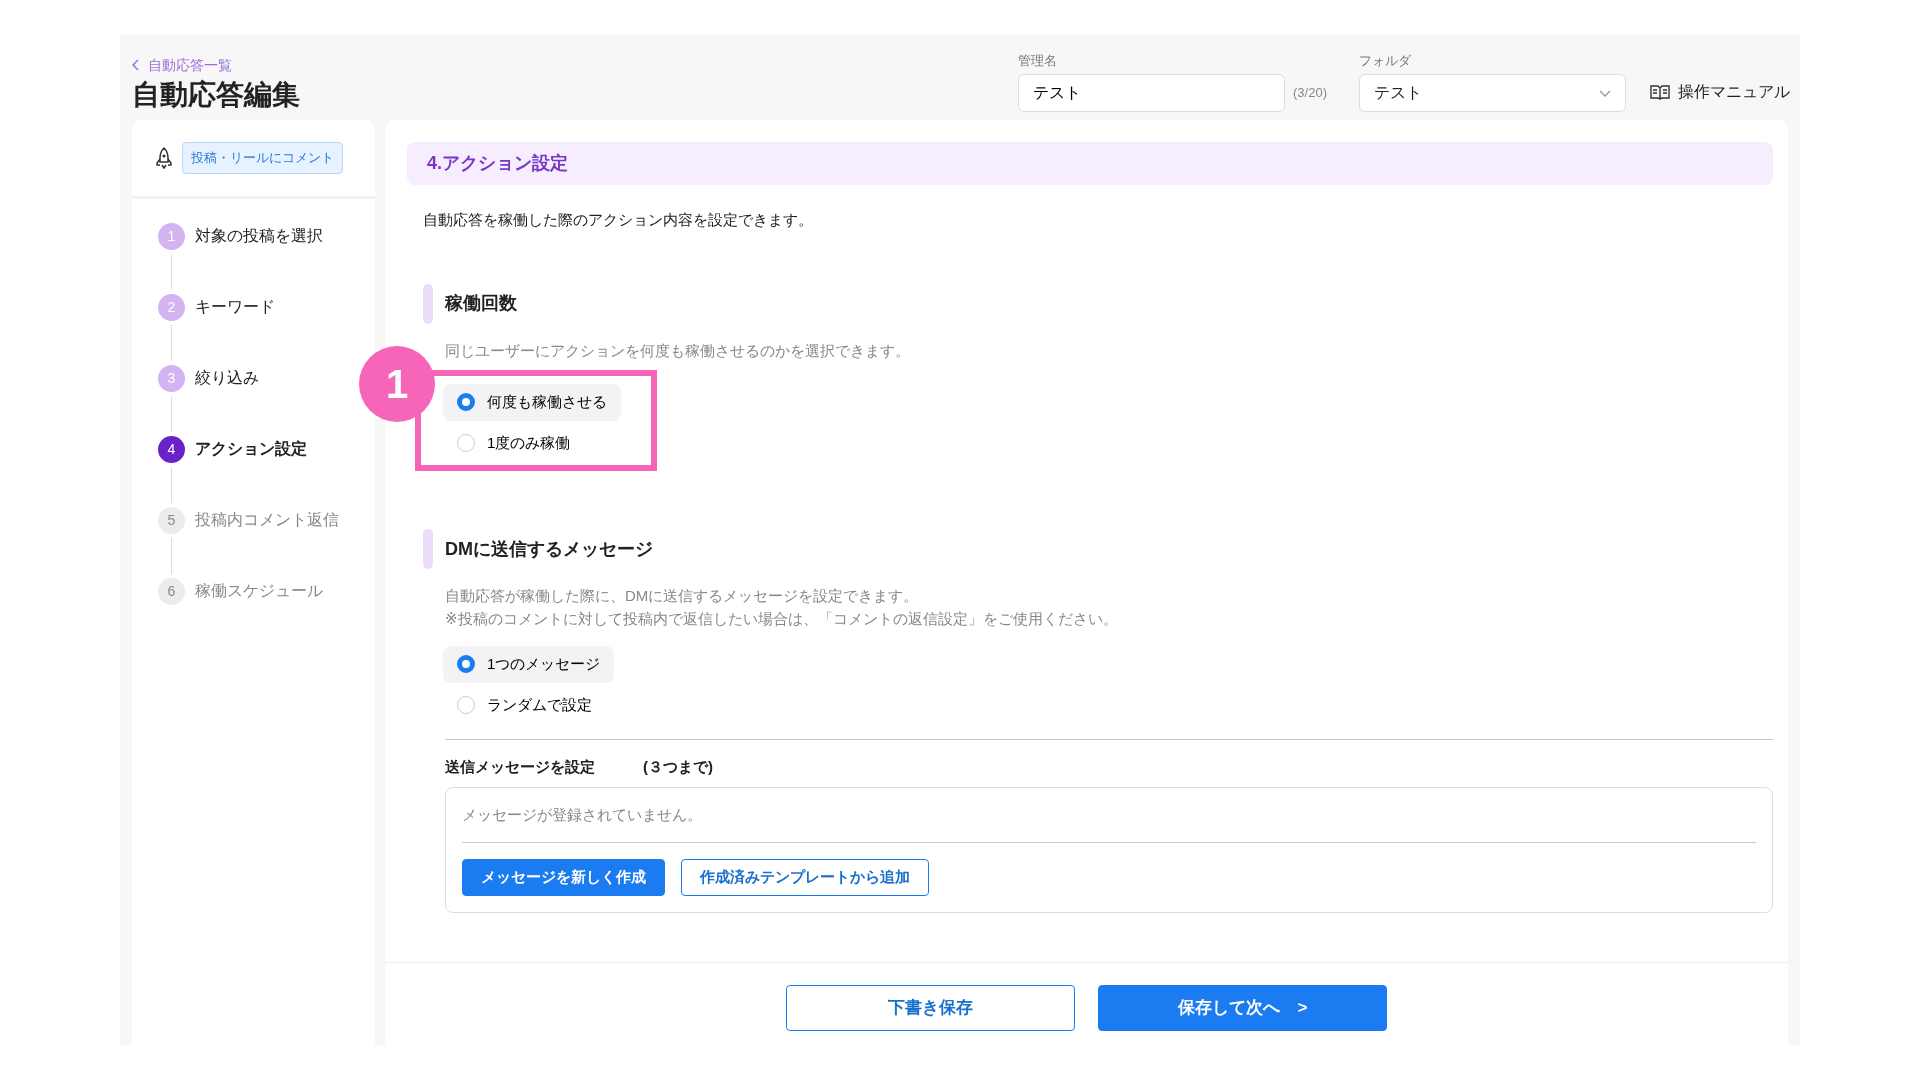 The height and width of the screenshot is (1080, 1920). I want to click on rocket-icon, so click(164, 157).